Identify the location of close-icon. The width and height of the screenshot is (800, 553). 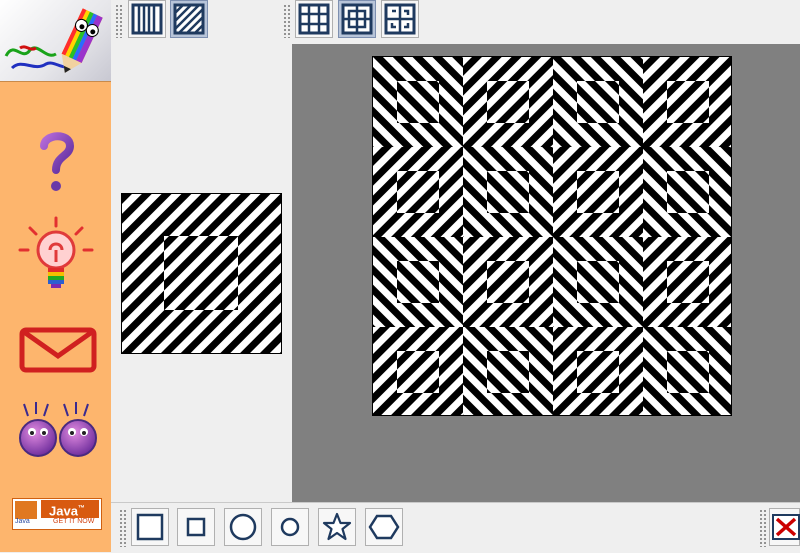
(784, 527).